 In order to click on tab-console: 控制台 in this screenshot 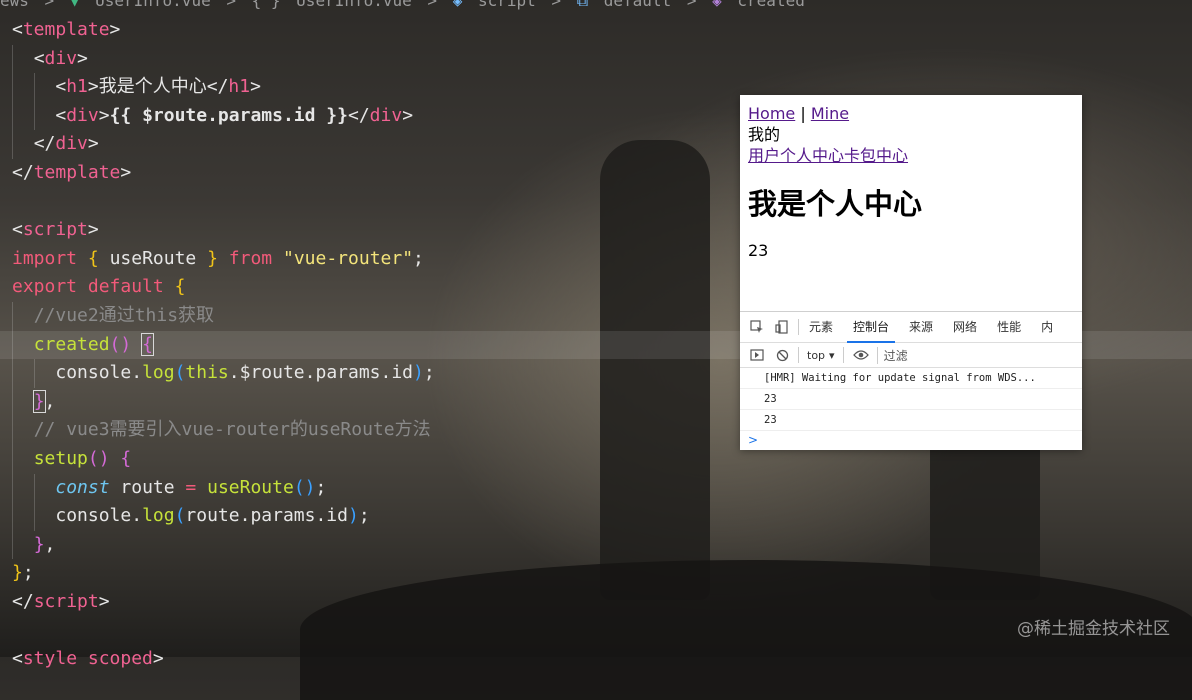, I will do `click(871, 327)`.